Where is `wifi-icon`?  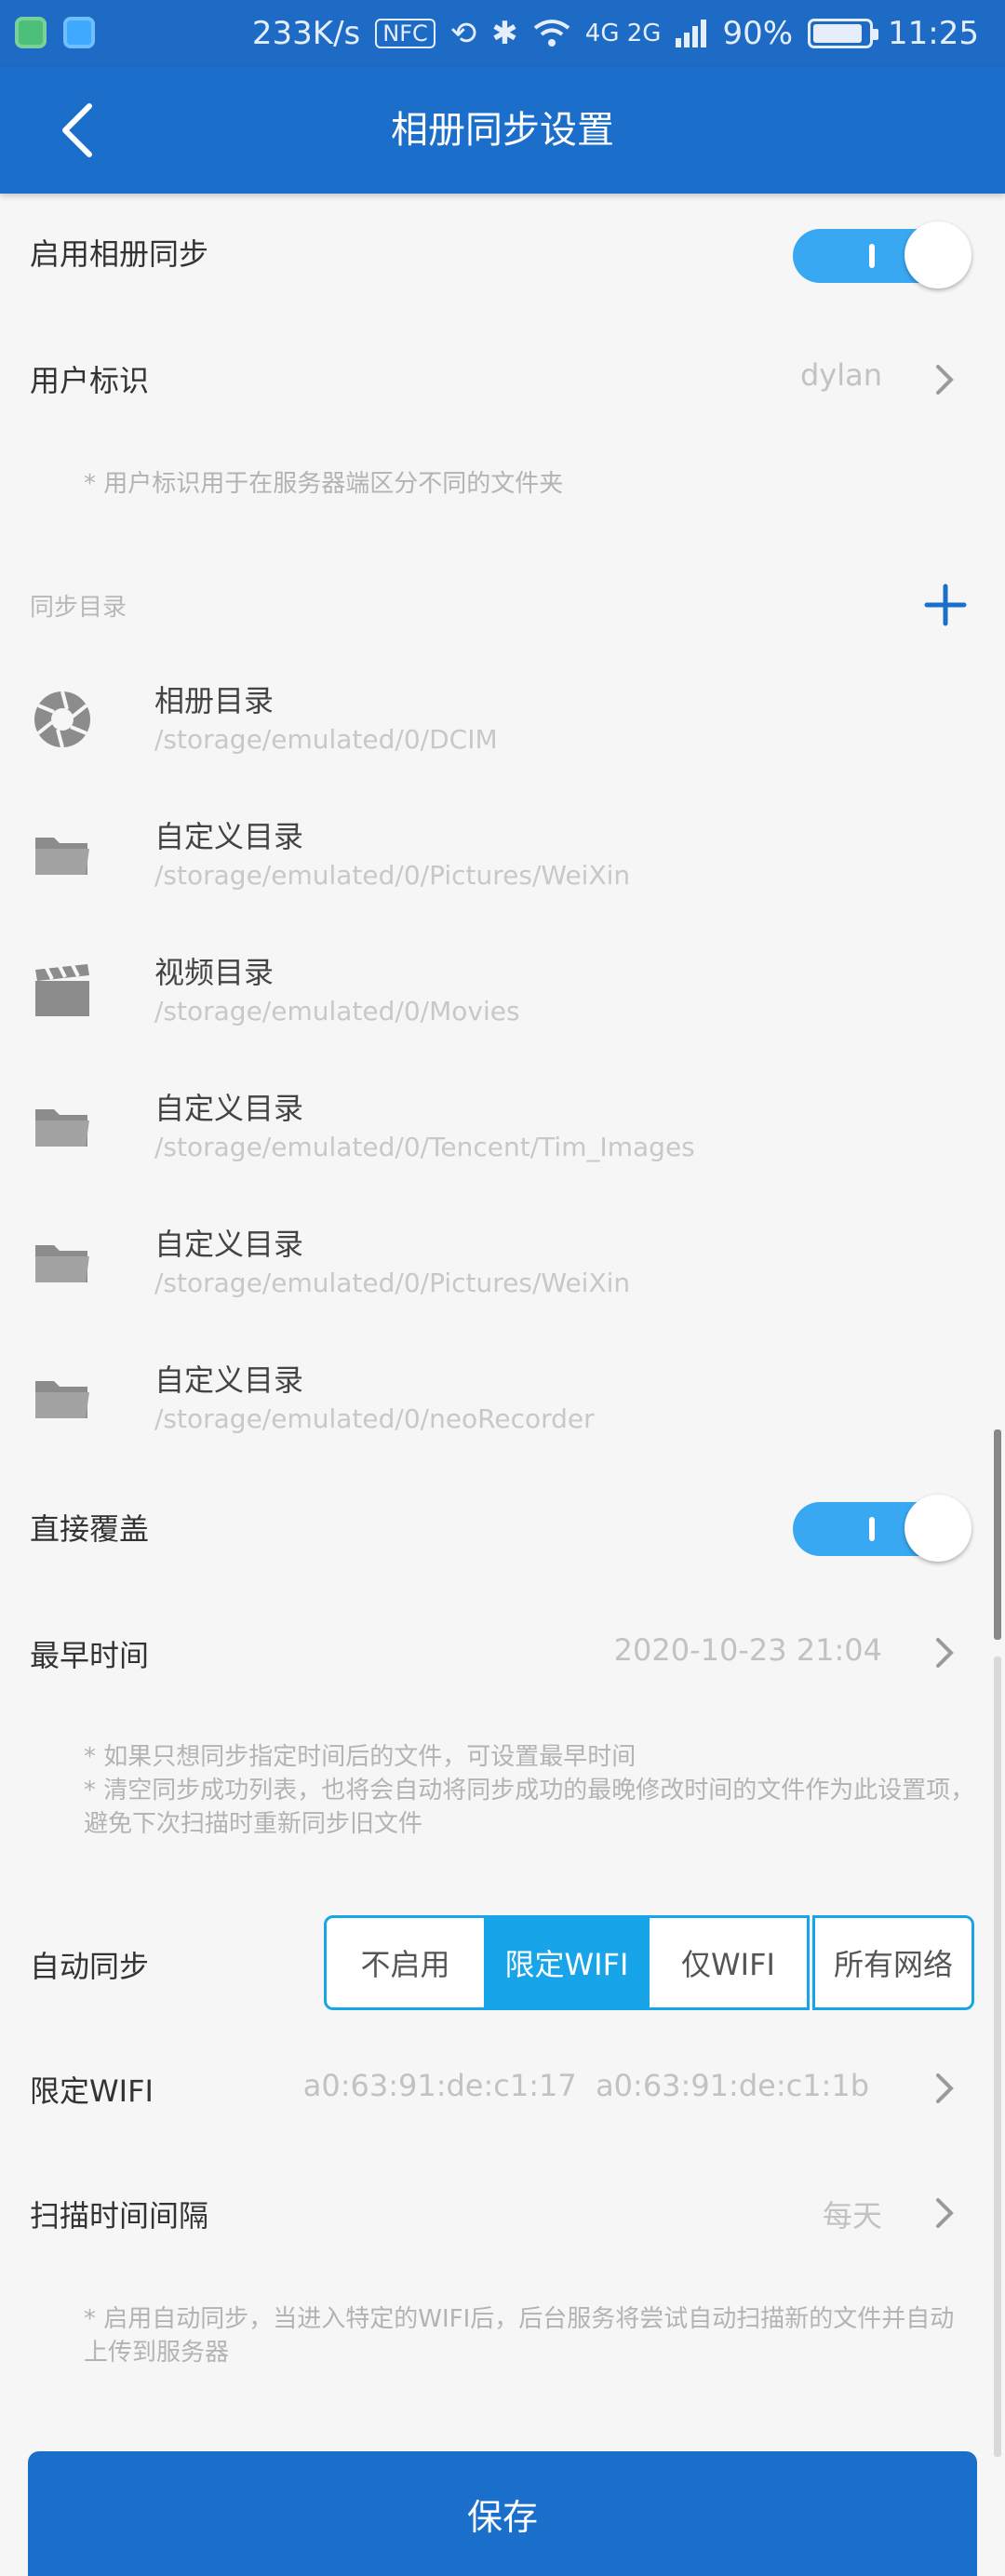 wifi-icon is located at coordinates (551, 33).